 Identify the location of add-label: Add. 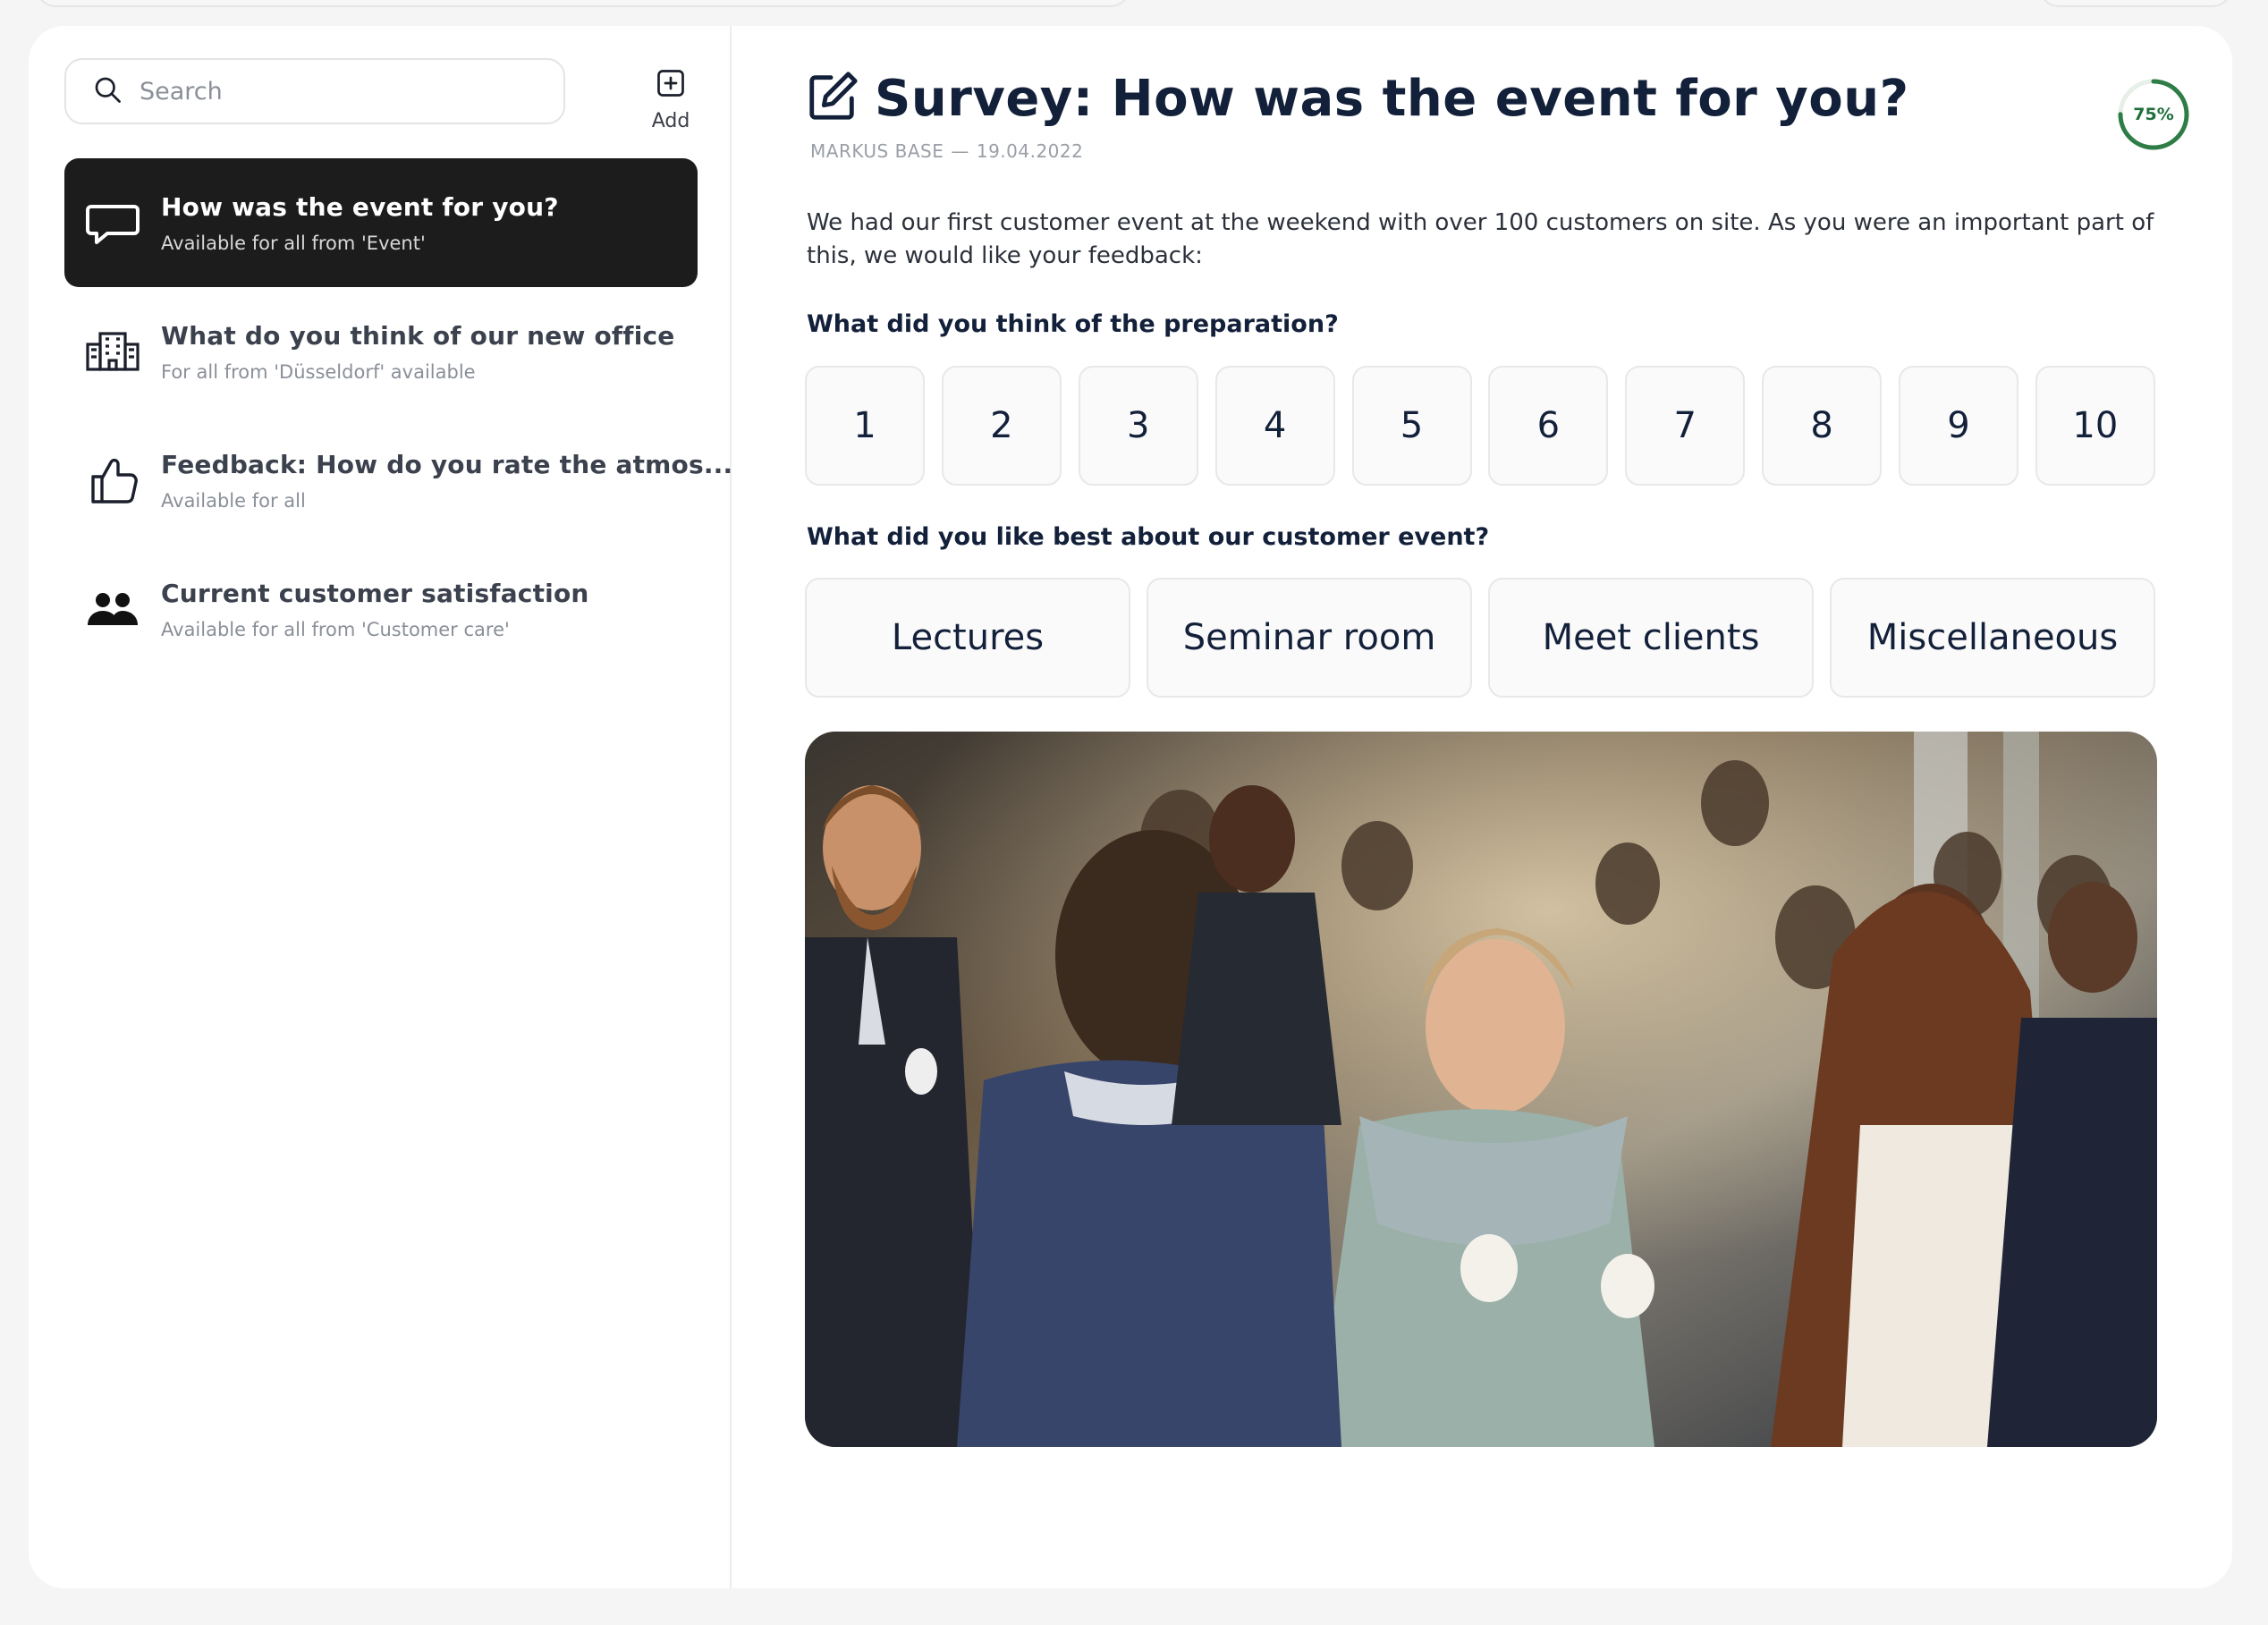
(670, 121).